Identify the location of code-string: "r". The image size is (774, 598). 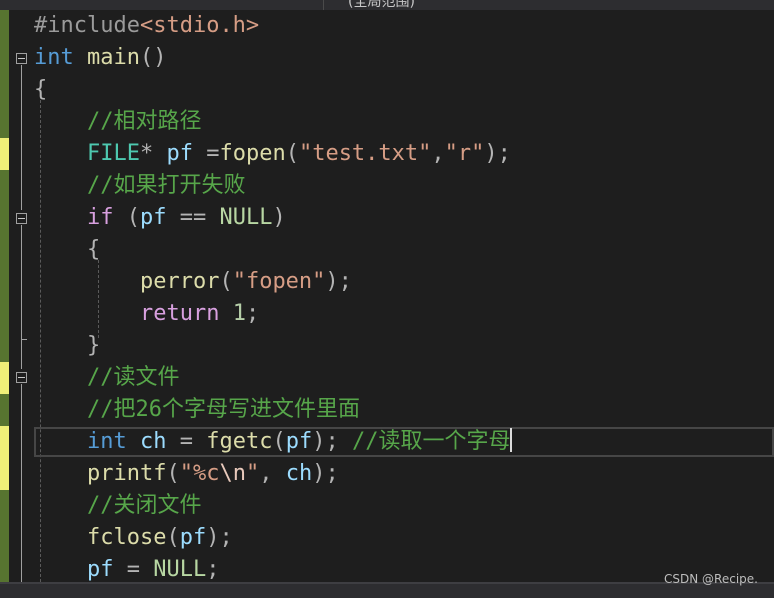
(464, 153).